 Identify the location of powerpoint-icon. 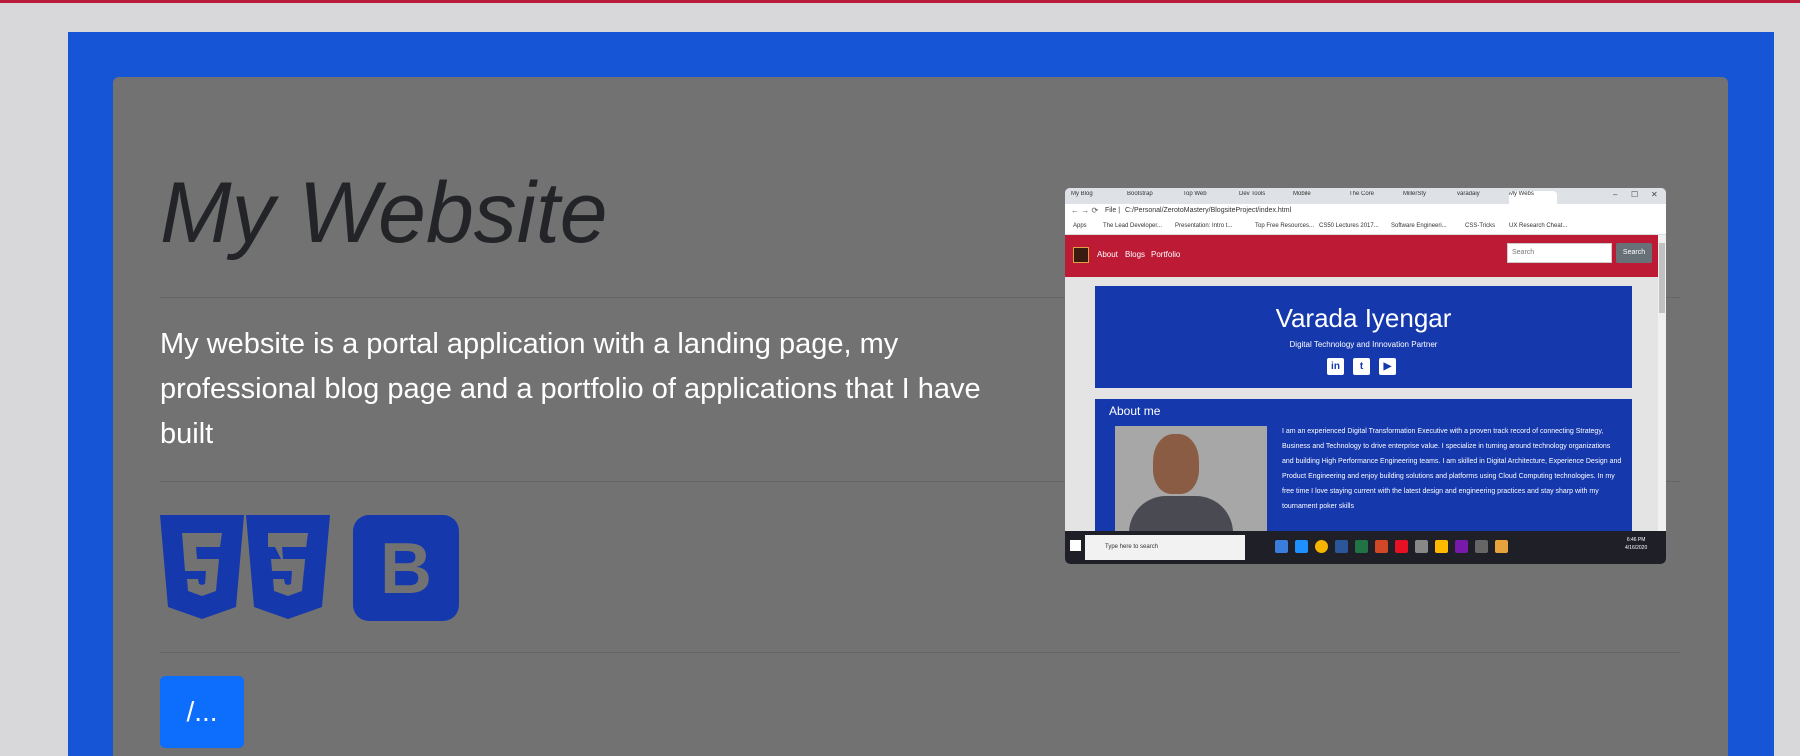
(1381, 546).